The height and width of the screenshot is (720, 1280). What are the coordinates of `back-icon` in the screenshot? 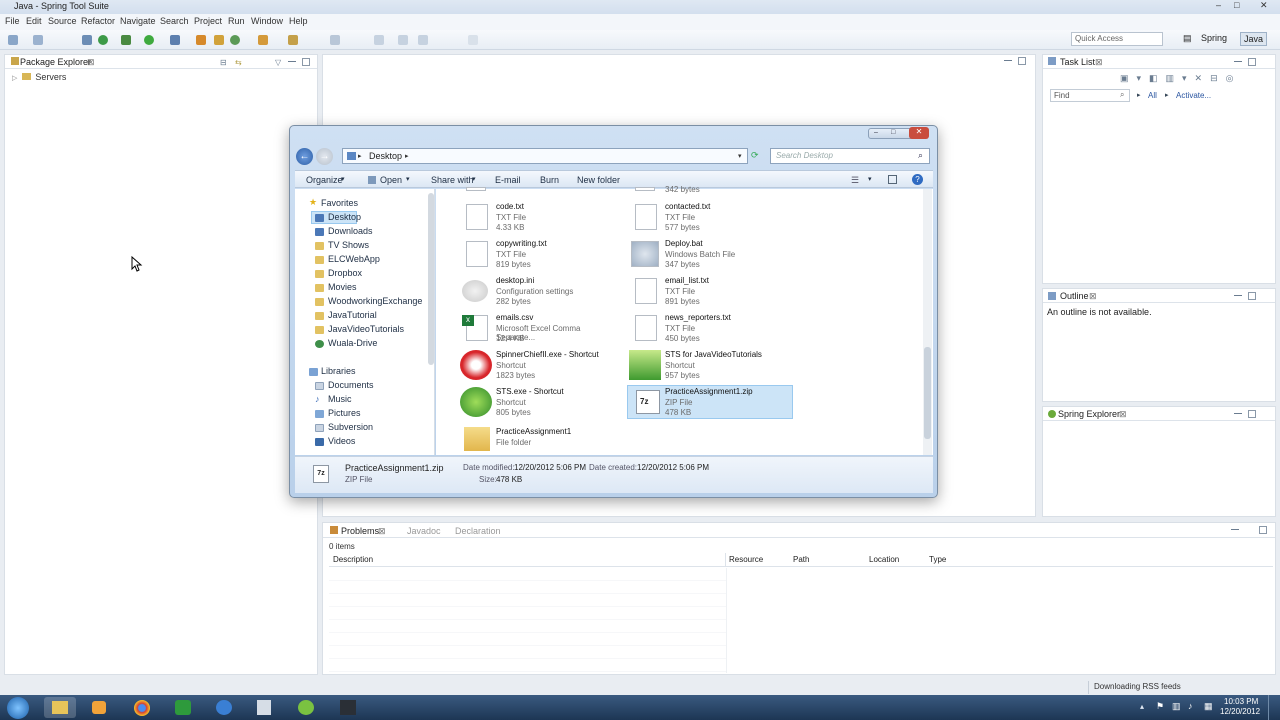 It's located at (403, 40).